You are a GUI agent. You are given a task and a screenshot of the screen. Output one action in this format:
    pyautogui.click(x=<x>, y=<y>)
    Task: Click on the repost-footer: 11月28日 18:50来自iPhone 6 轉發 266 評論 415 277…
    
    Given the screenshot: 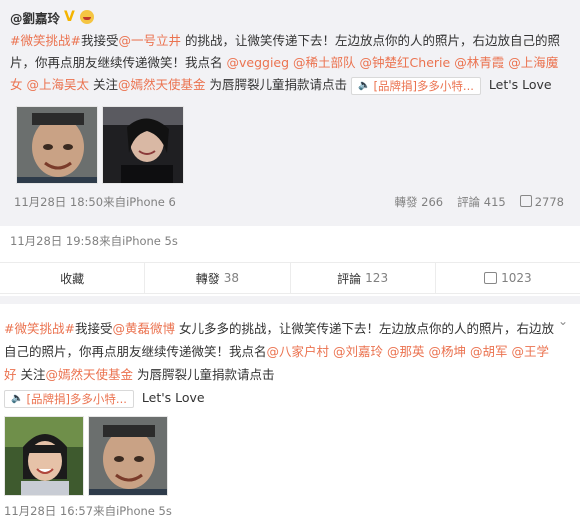 What is the action you would take?
    pyautogui.click(x=289, y=202)
    